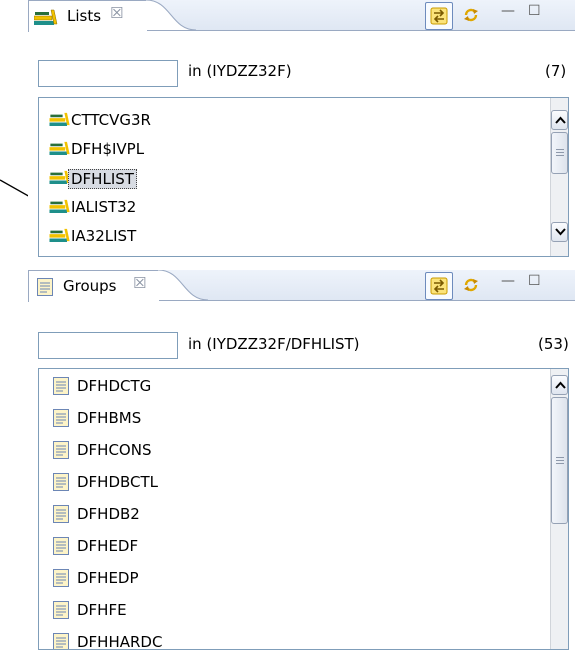 This screenshot has height=650, width=575. Describe the element at coordinates (103, 236) in the screenshot. I see `list-item-label: IA32LIST` at that location.